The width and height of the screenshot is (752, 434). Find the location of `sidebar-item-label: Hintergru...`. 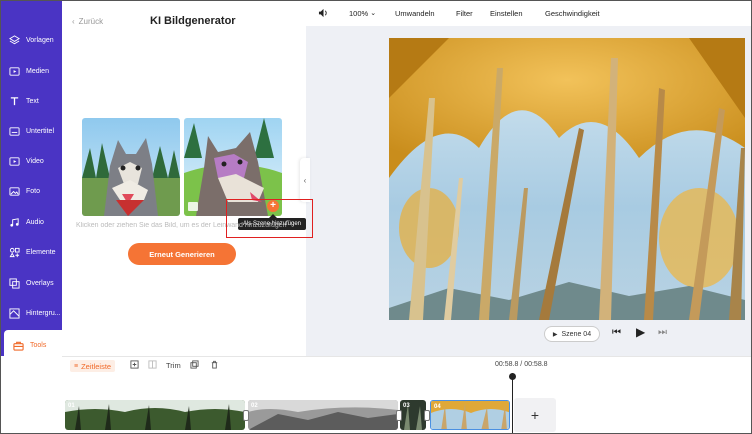

sidebar-item-label: Hintergru... is located at coordinates (43, 313).